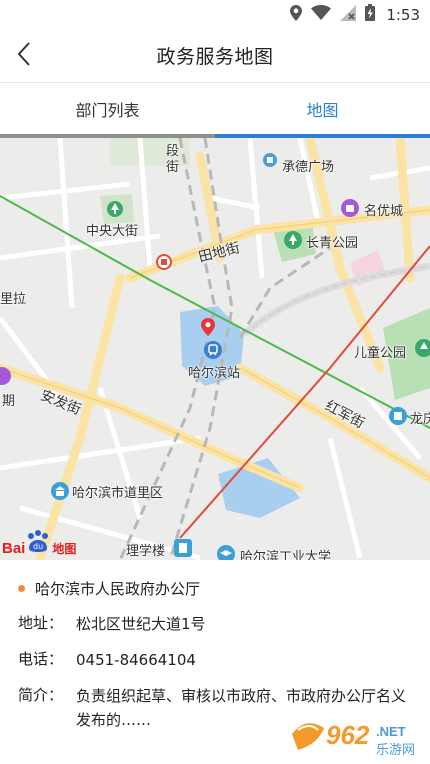  Describe the element at coordinates (247, 660) in the screenshot. I see `phone-value: 0451-84664104` at that location.